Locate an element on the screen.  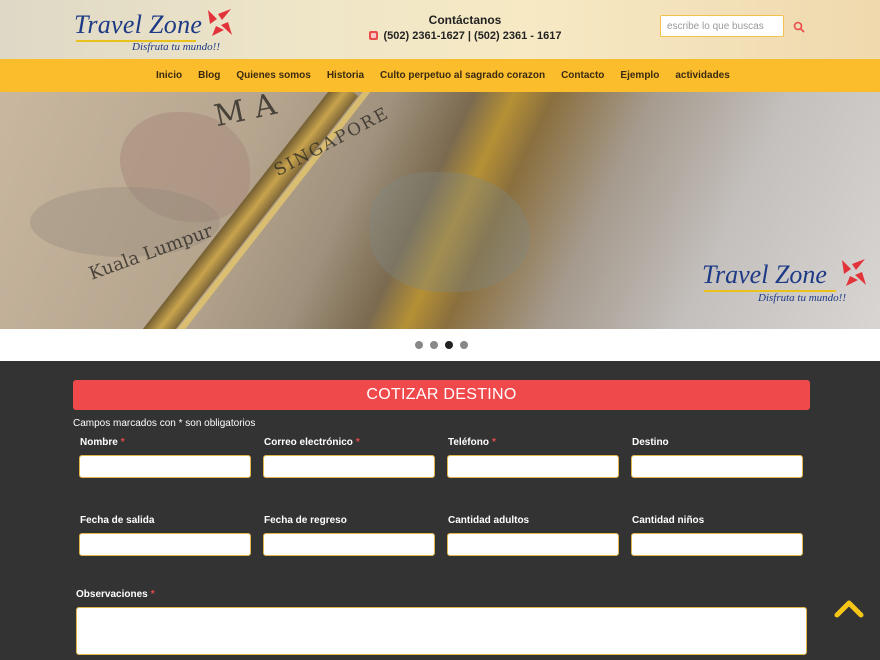
label-cantidad-ninos: Cantidad niños is located at coordinates (668, 520).